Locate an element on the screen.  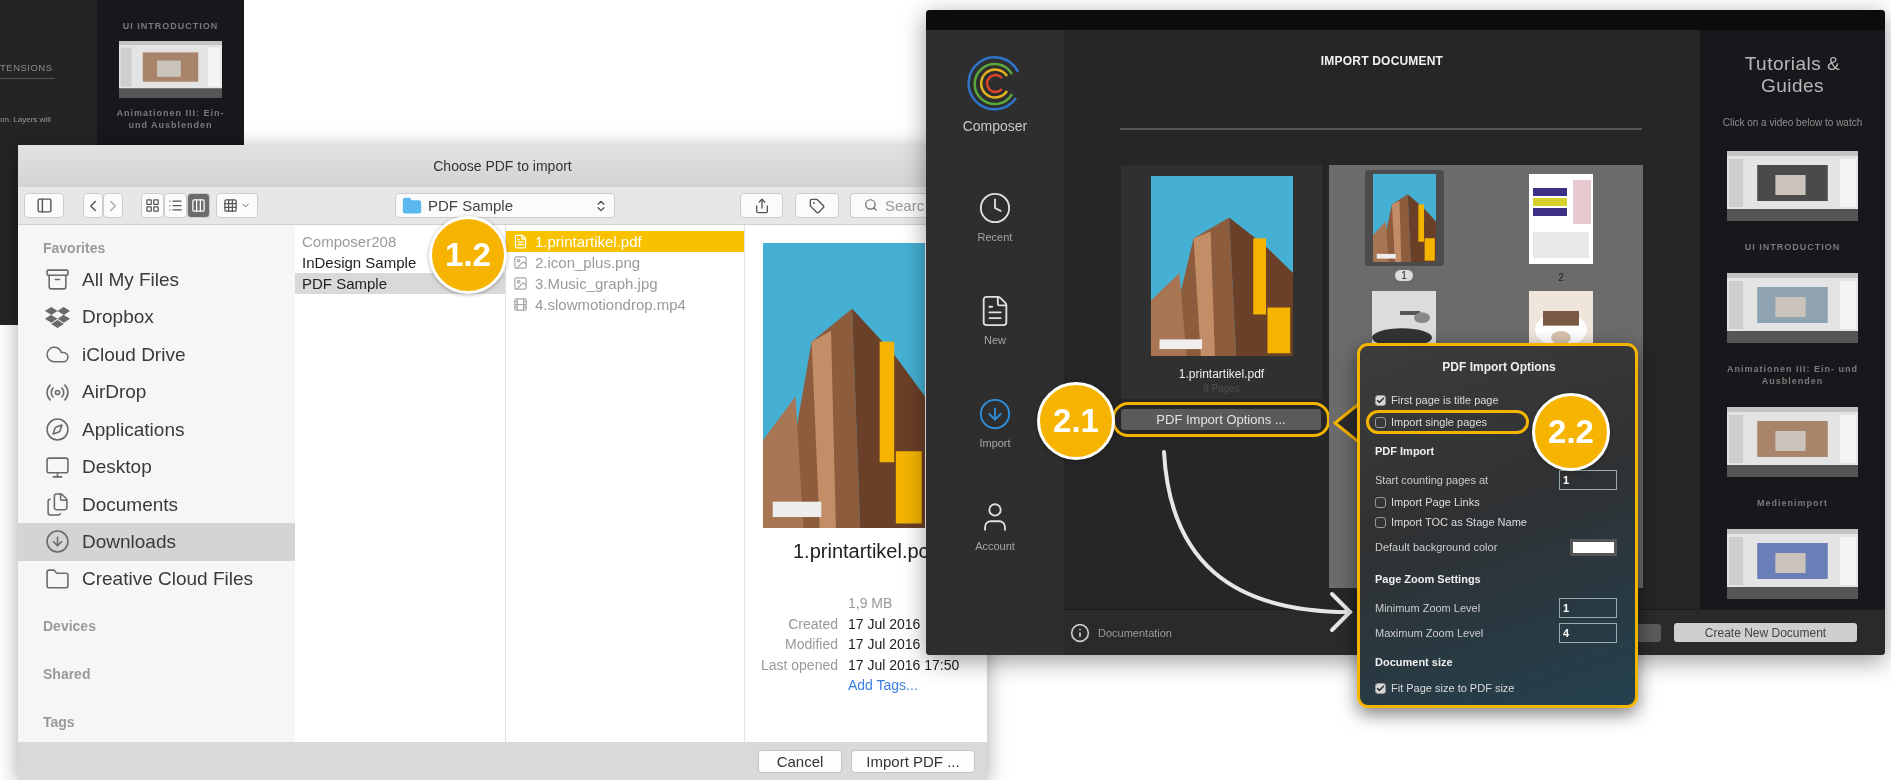
number-field: 4 is located at coordinates (1588, 632).